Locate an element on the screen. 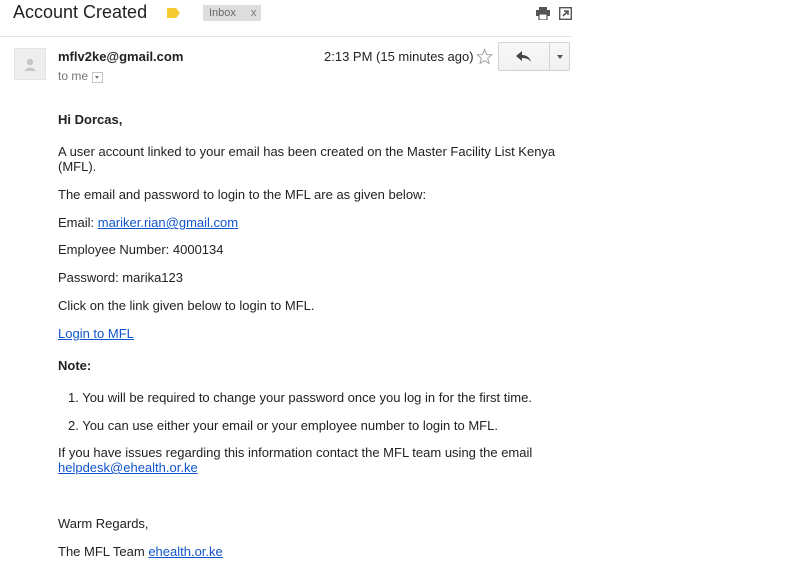  recipient-text: to me is located at coordinates (73, 76).